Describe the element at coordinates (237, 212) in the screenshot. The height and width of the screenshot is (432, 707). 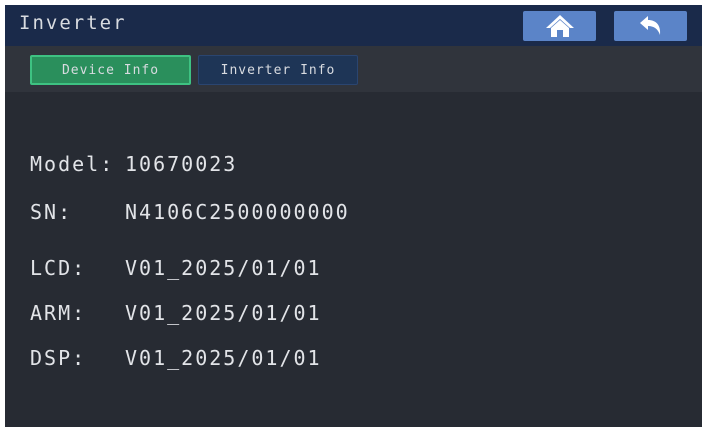
I see `sn-value: N4106C2500000000` at that location.